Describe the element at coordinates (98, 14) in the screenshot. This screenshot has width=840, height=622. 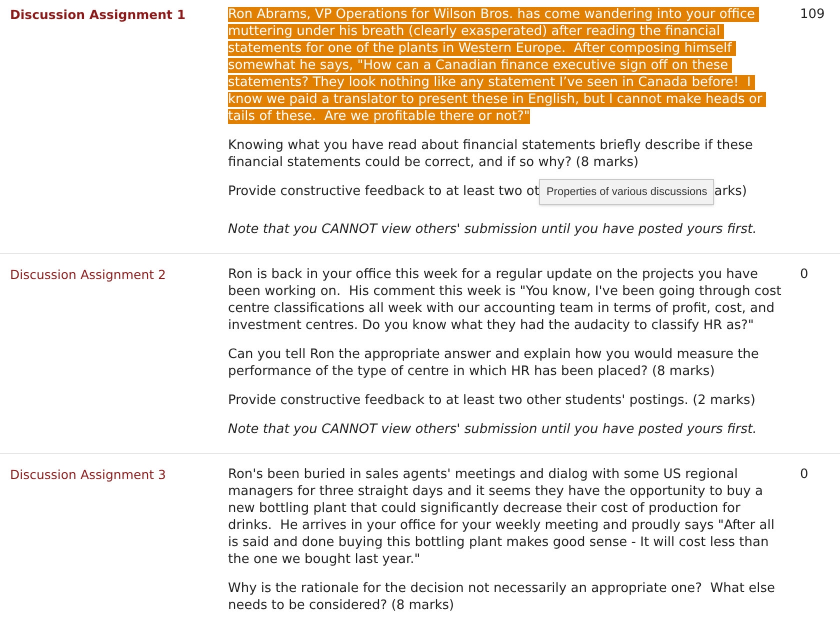
I see `discussion-link: Discussion Assignment 1` at that location.